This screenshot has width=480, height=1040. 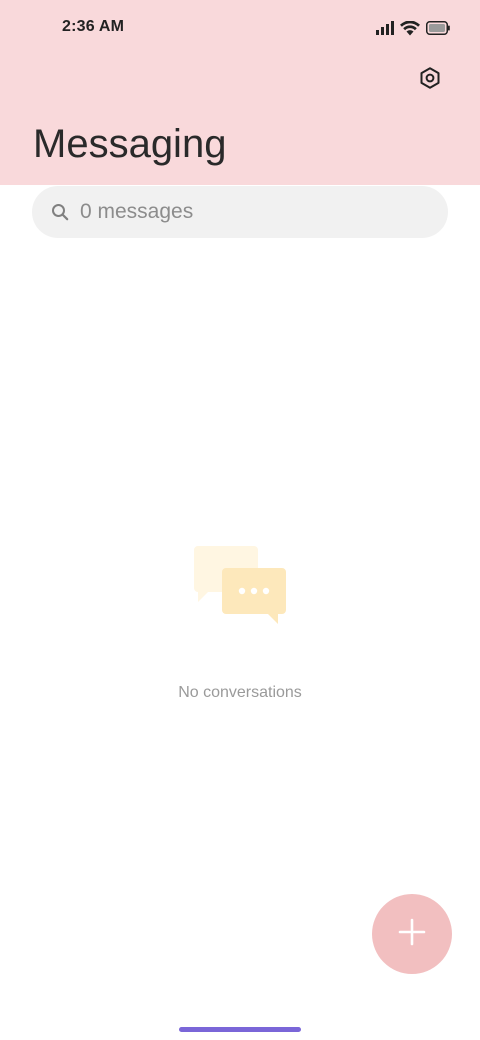 I want to click on new-conversation-button, so click(x=412, y=934).